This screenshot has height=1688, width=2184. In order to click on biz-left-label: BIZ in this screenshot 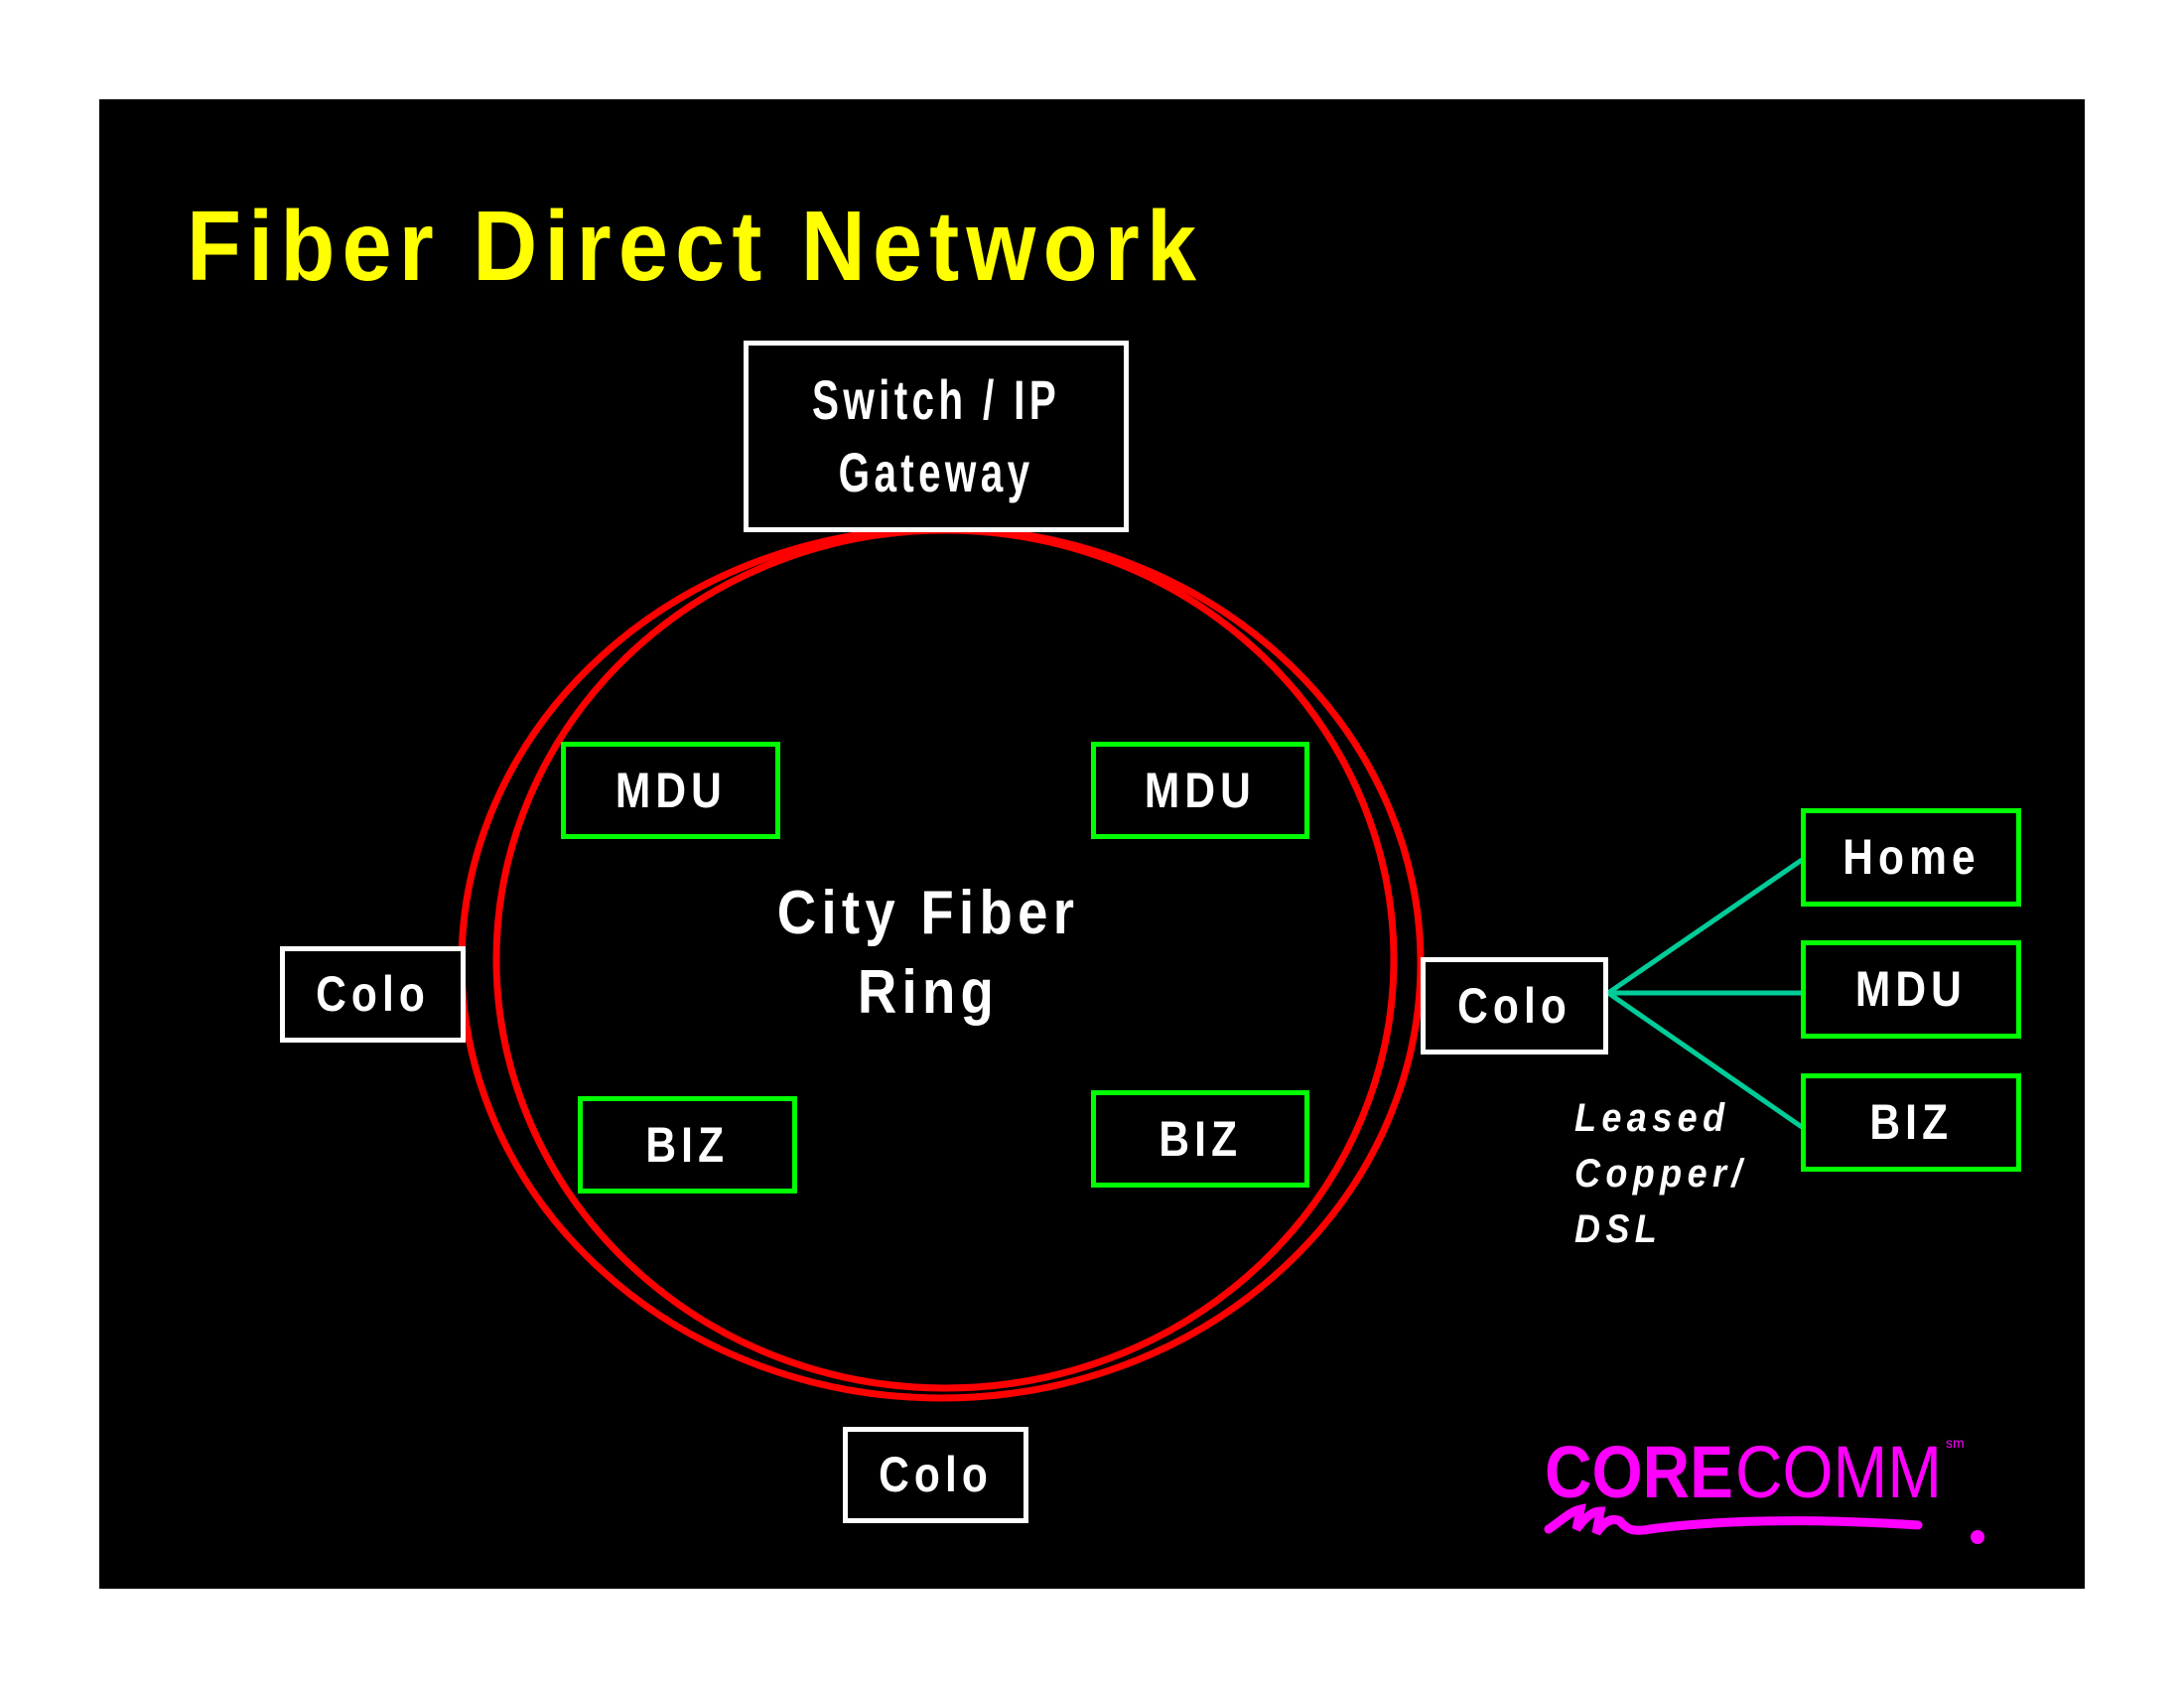, I will do `click(687, 1144)`.